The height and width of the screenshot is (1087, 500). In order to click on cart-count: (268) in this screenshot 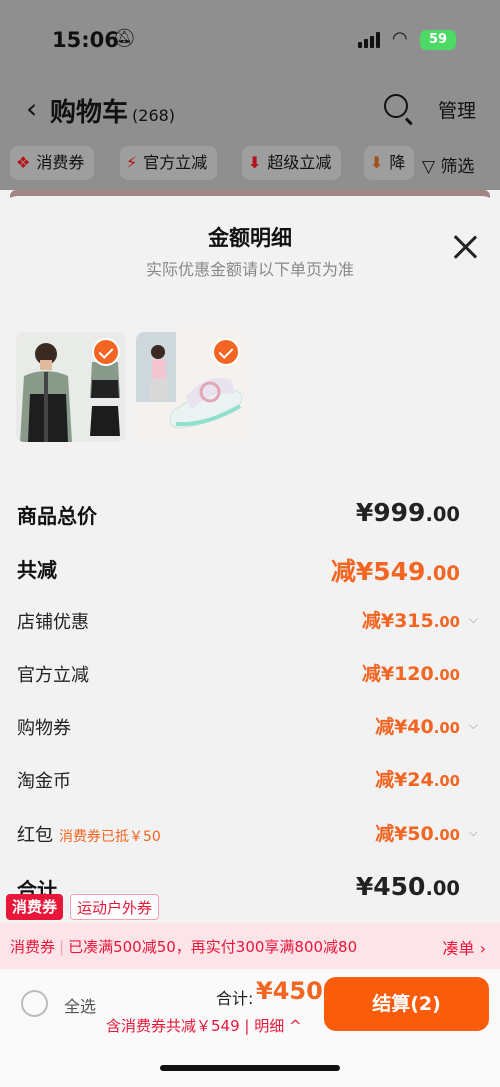, I will do `click(154, 115)`.